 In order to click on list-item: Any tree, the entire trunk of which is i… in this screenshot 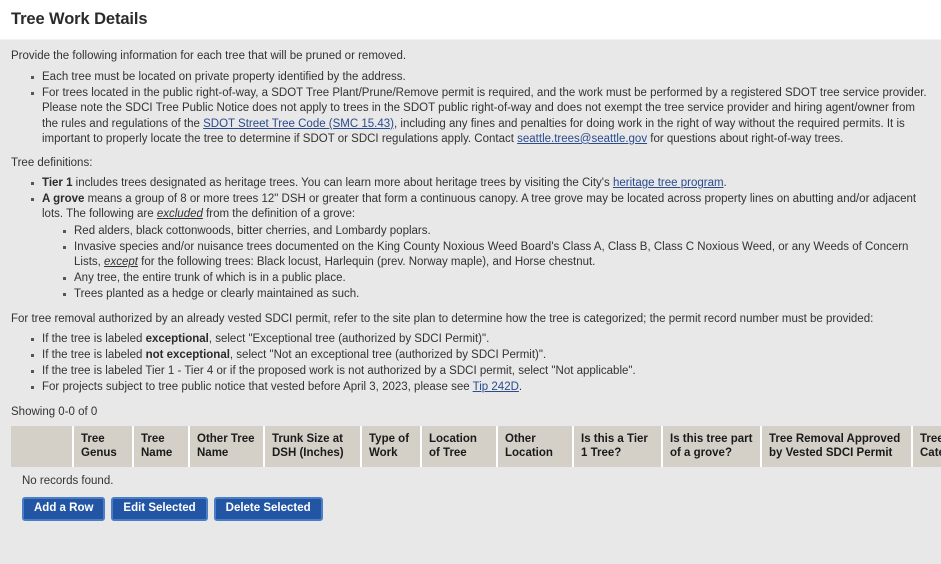, I will do `click(496, 278)`.